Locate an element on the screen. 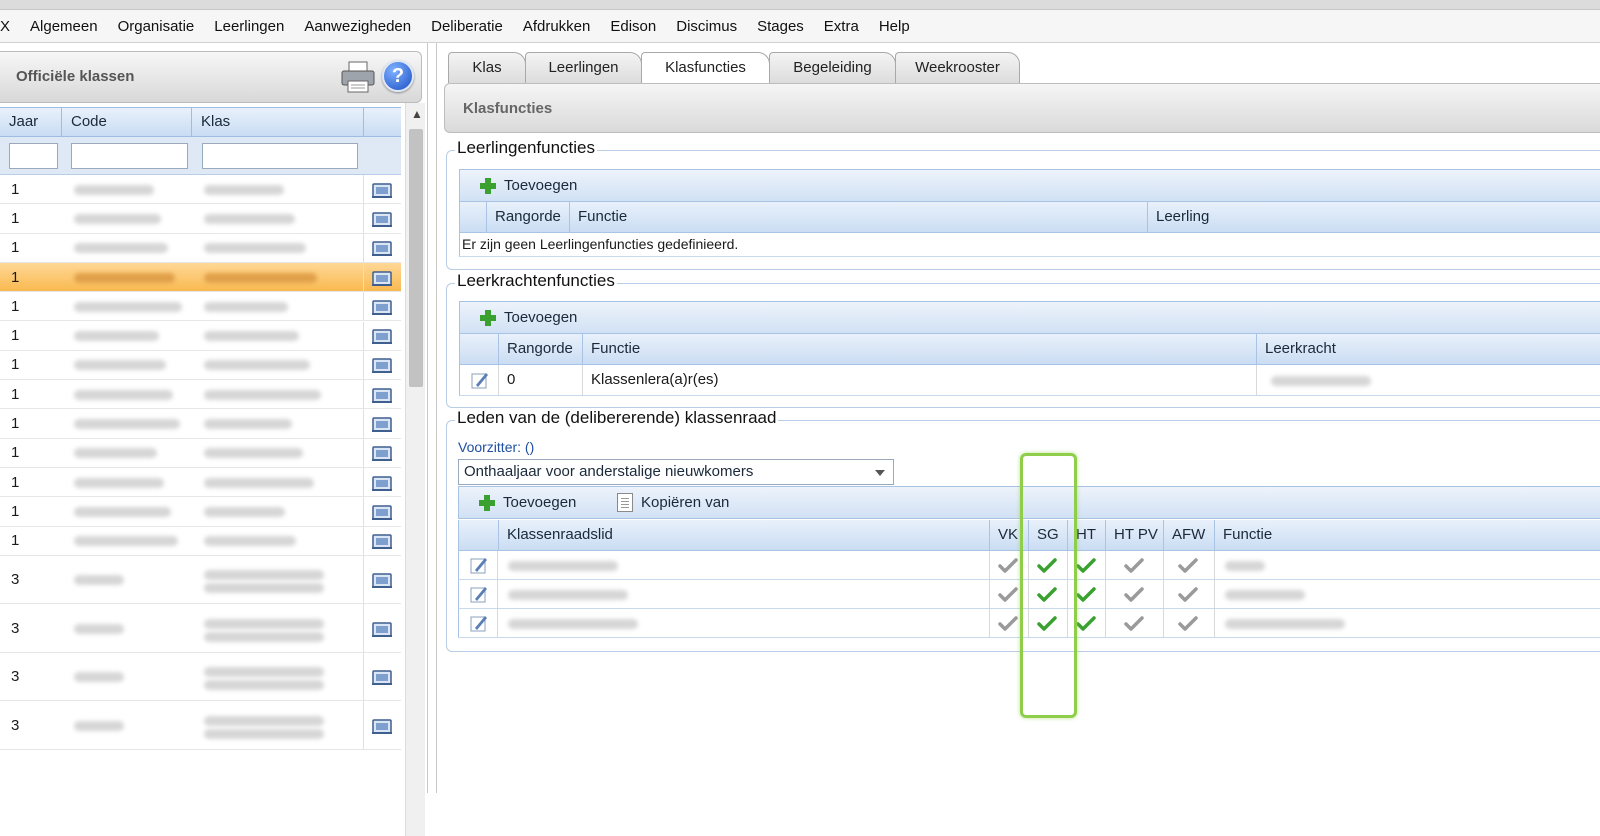  cell-jaar: 1 is located at coordinates (15, 394).